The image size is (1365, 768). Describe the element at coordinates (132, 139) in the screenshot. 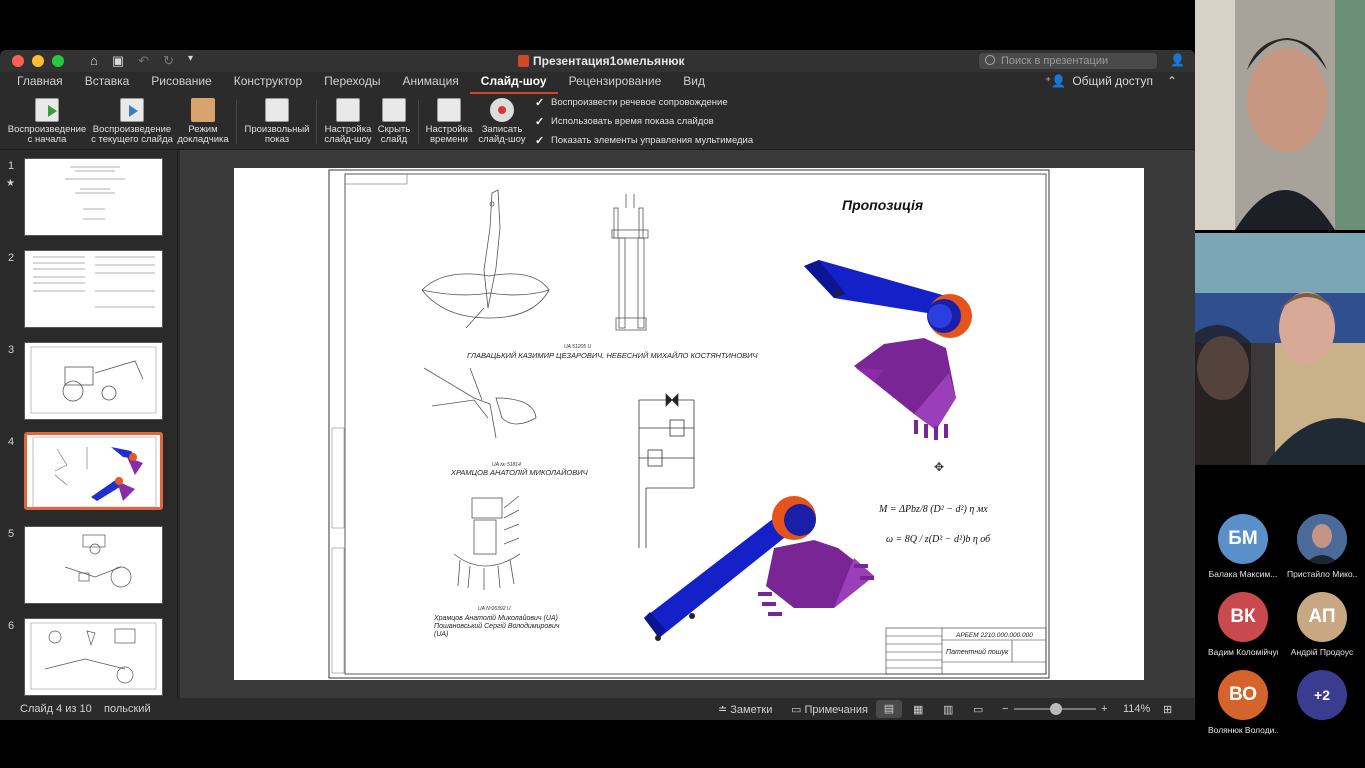

I see `play-from-current-label-2: с текущего слайда` at that location.